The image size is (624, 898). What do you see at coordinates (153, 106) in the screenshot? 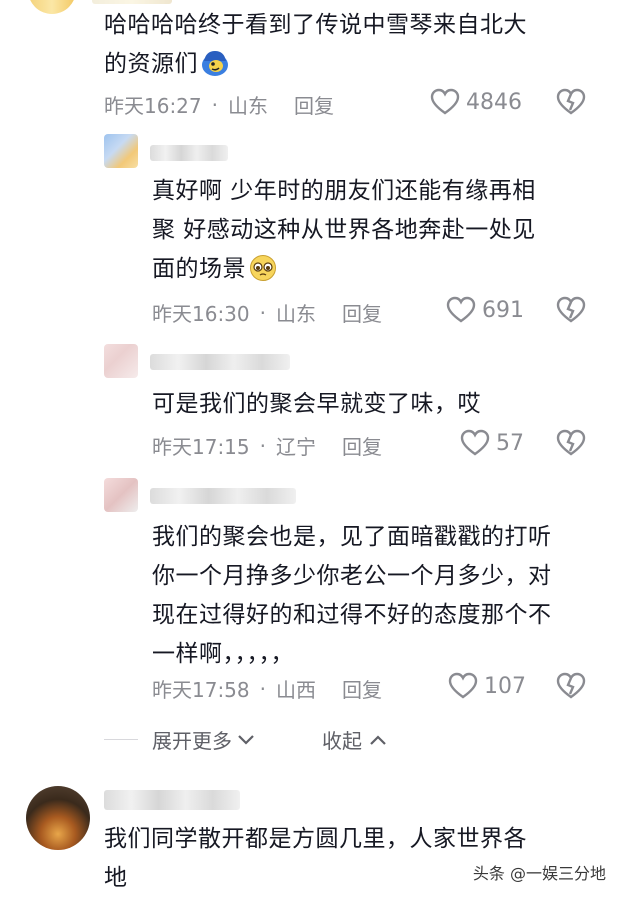
I see `timestamp: 昨天16:27` at bounding box center [153, 106].